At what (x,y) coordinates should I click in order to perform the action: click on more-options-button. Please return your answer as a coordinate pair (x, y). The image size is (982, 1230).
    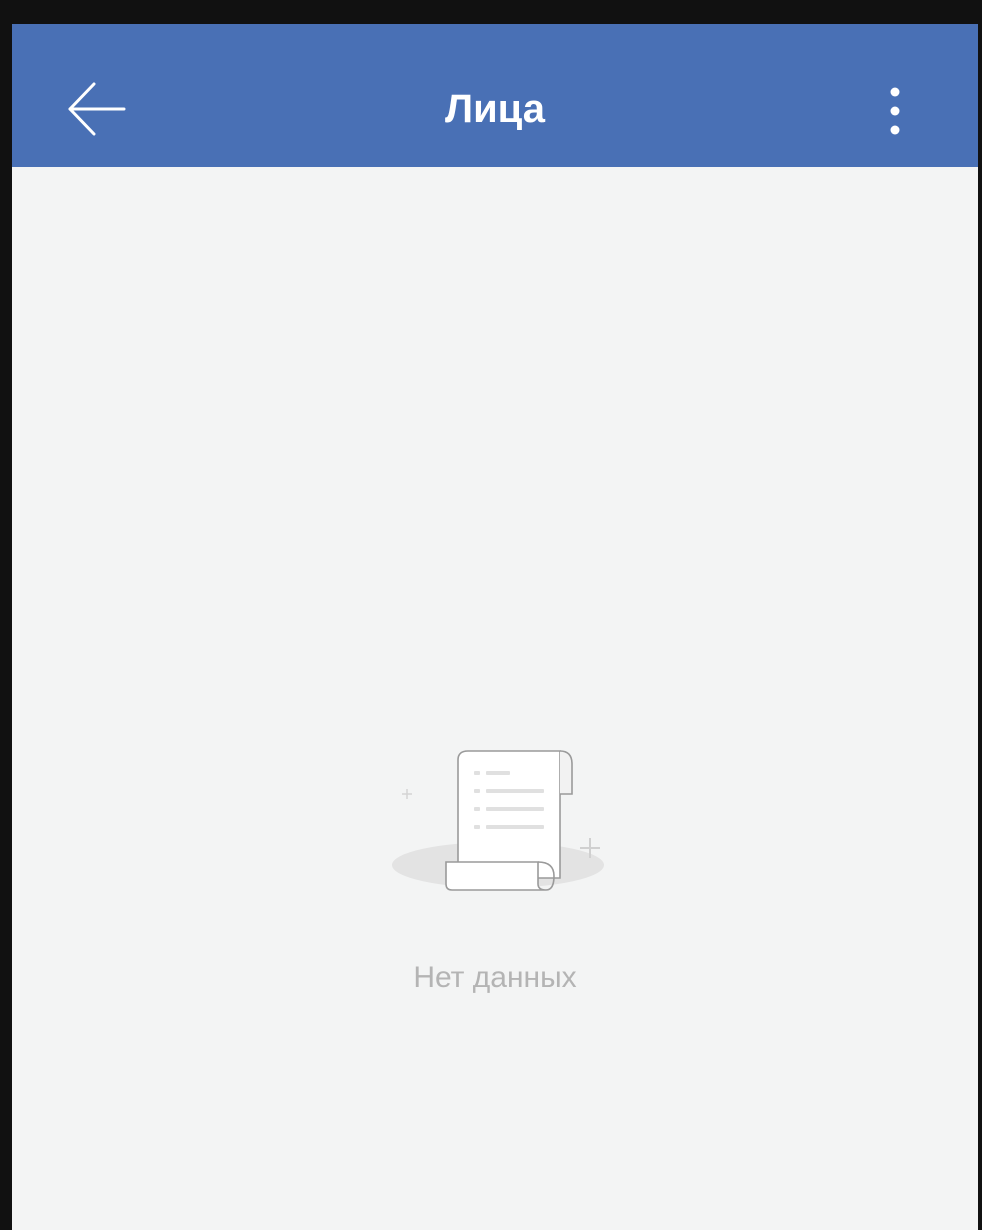
    Looking at the image, I should click on (895, 111).